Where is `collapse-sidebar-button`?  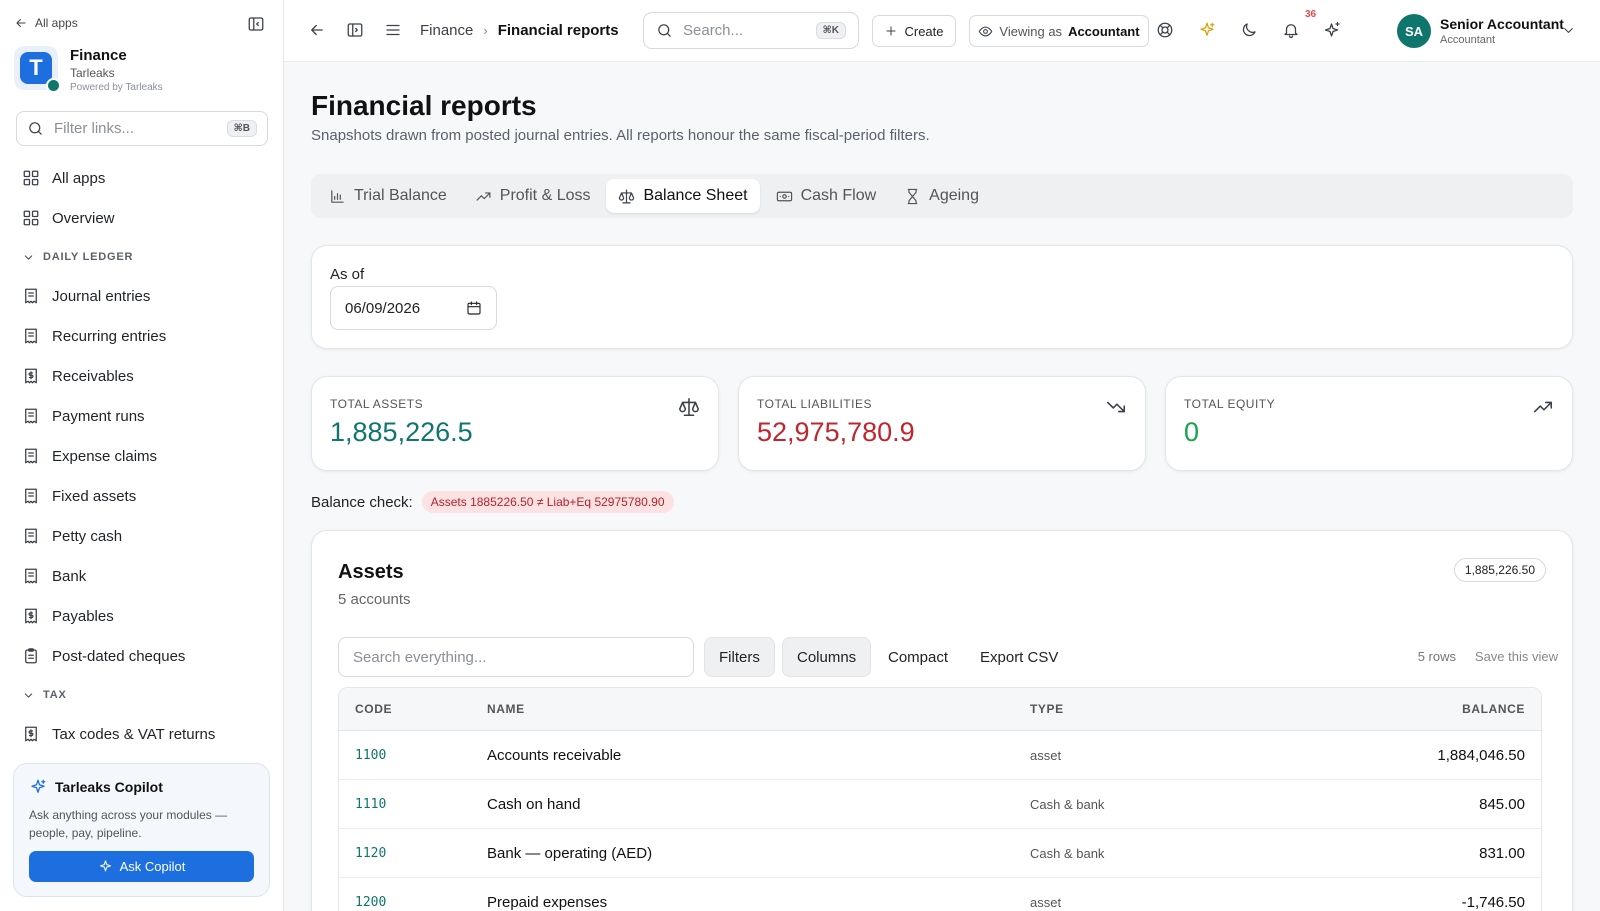 collapse-sidebar-button is located at coordinates (256, 24).